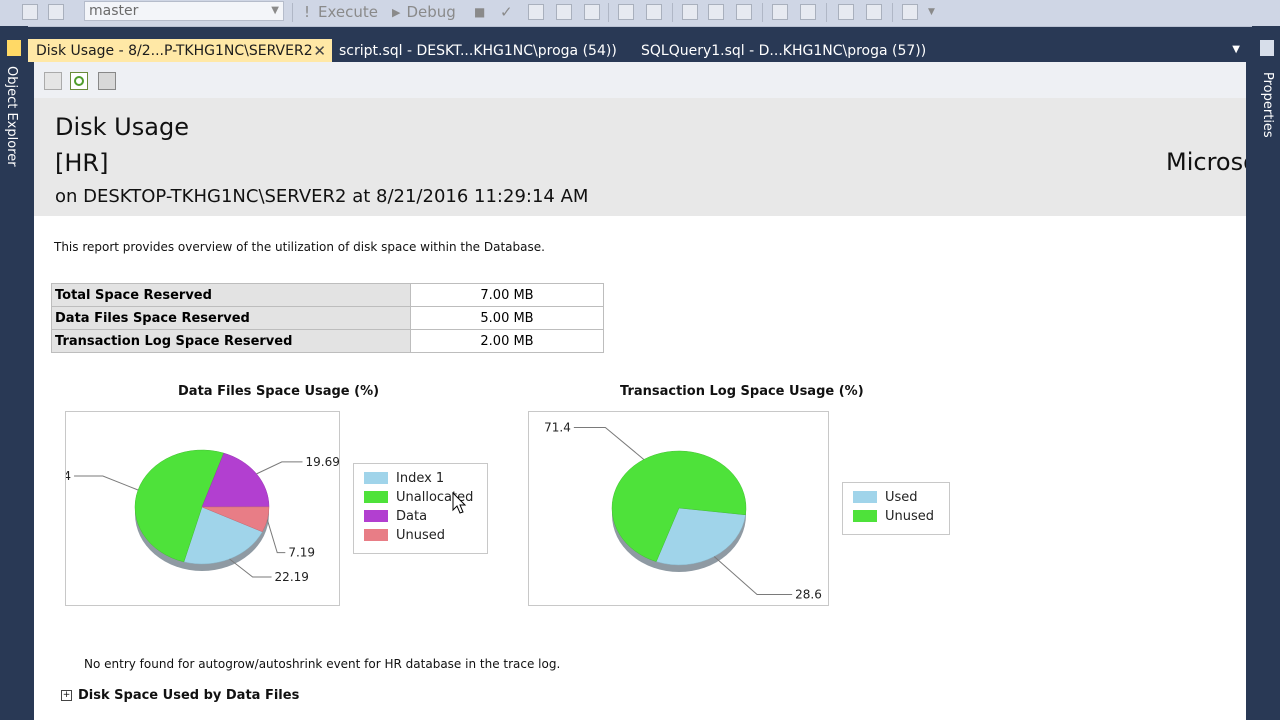 The height and width of the screenshot is (720, 1280). I want to click on close-icon: ✕, so click(319, 51).